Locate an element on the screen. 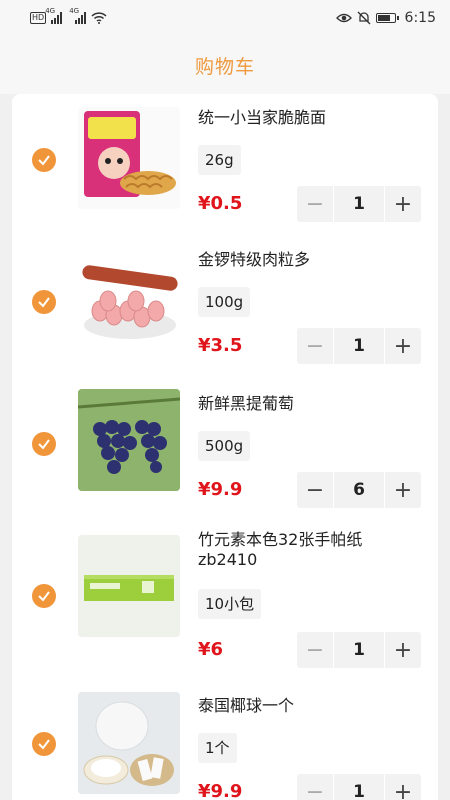 The height and width of the screenshot is (800, 450). item-price: ¥0.5 is located at coordinates (220, 203).